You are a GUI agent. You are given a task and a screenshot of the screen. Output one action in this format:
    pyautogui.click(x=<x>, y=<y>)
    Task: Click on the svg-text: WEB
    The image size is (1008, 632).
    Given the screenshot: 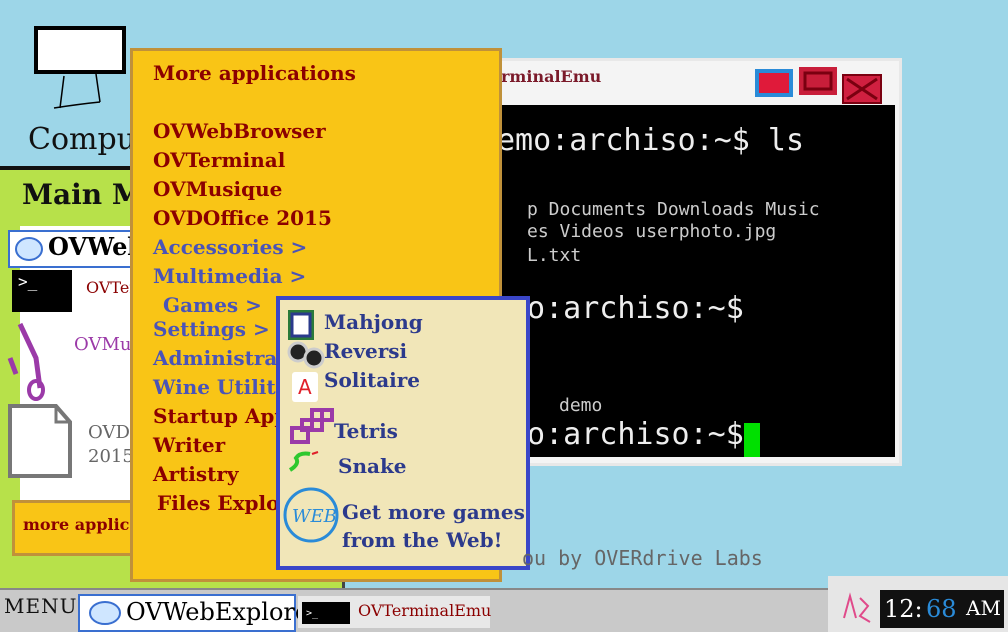 What is the action you would take?
    pyautogui.click(x=314, y=516)
    